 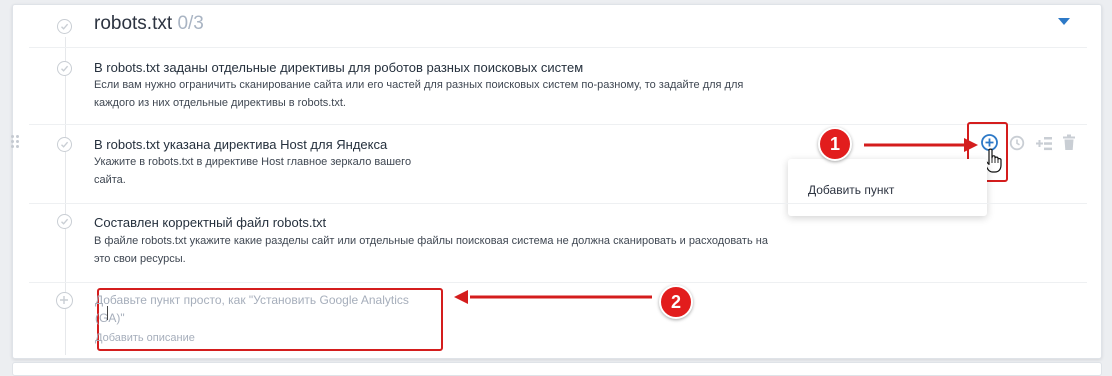 What do you see at coordinates (676, 302) in the screenshot?
I see `annotation-badge-2: 2` at bounding box center [676, 302].